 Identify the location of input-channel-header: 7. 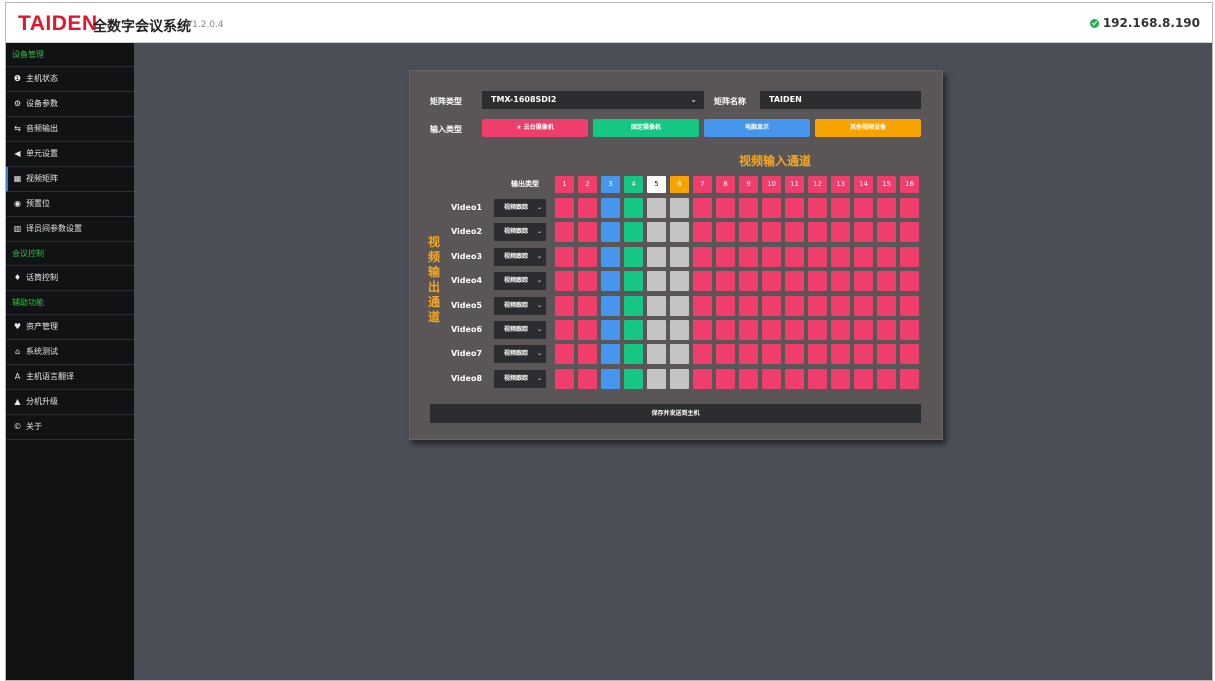
(702, 184).